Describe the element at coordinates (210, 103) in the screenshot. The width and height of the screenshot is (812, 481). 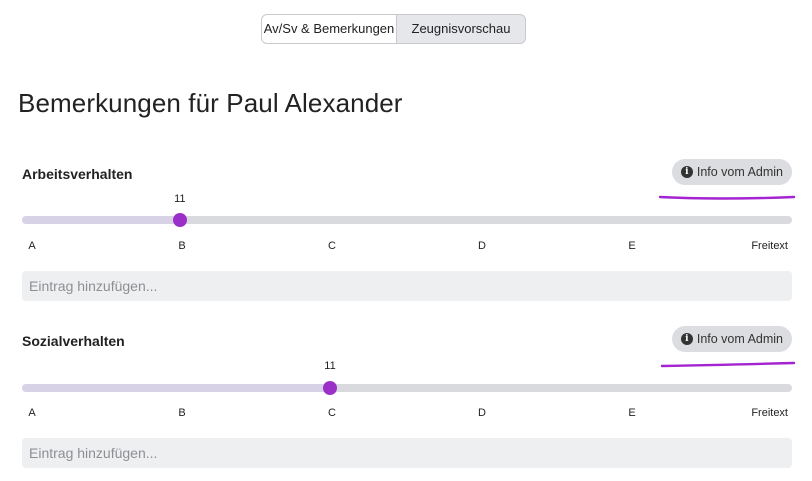
I see `page-title: Bemerkungen für Paul Alexander` at that location.